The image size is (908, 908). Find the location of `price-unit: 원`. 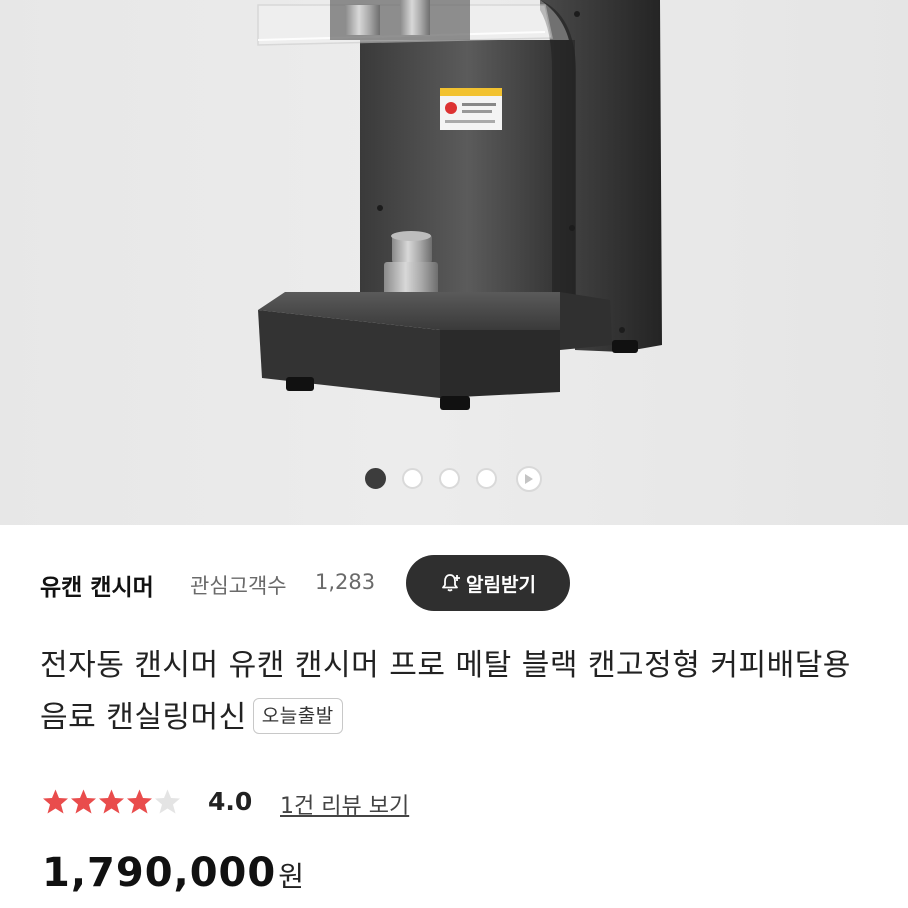

price-unit: 원 is located at coordinates (291, 876).